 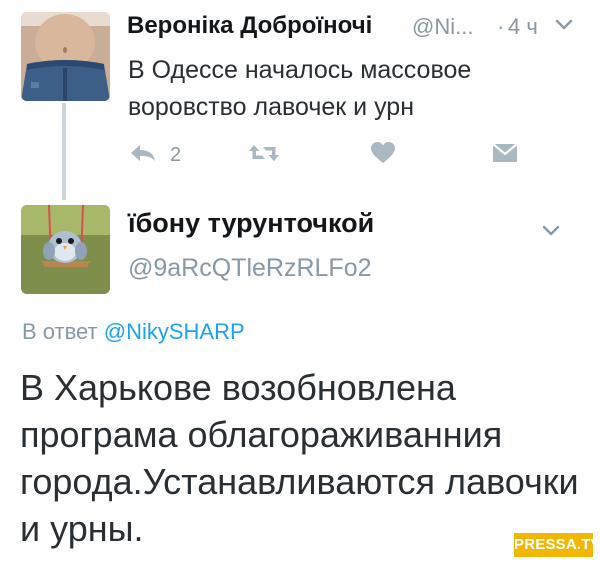 I want to click on reply-button: 2, so click(x=154, y=155).